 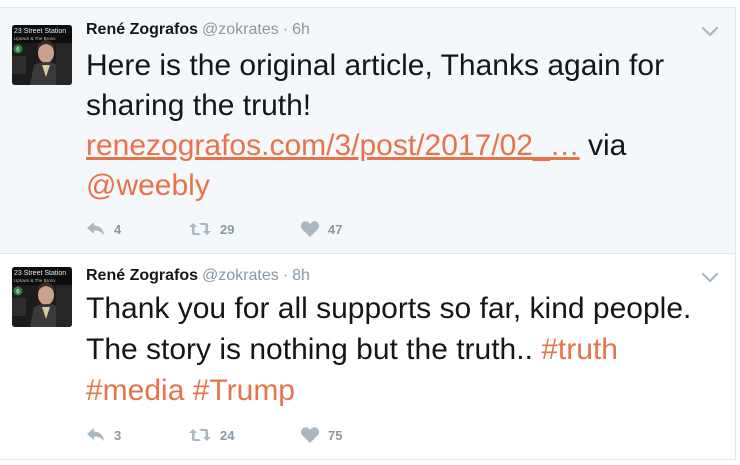 I want to click on hashtag-link: #media, so click(x=135, y=390).